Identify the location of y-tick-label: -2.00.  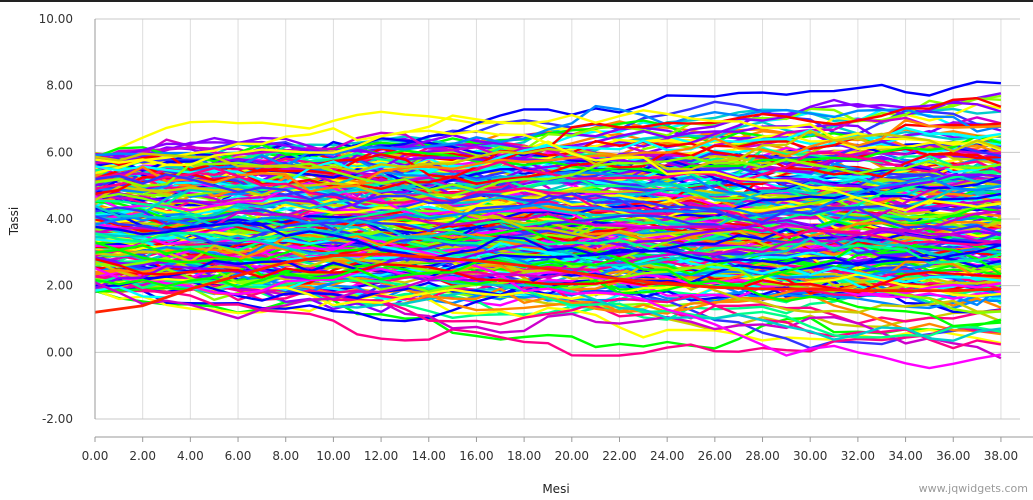
(57, 419).